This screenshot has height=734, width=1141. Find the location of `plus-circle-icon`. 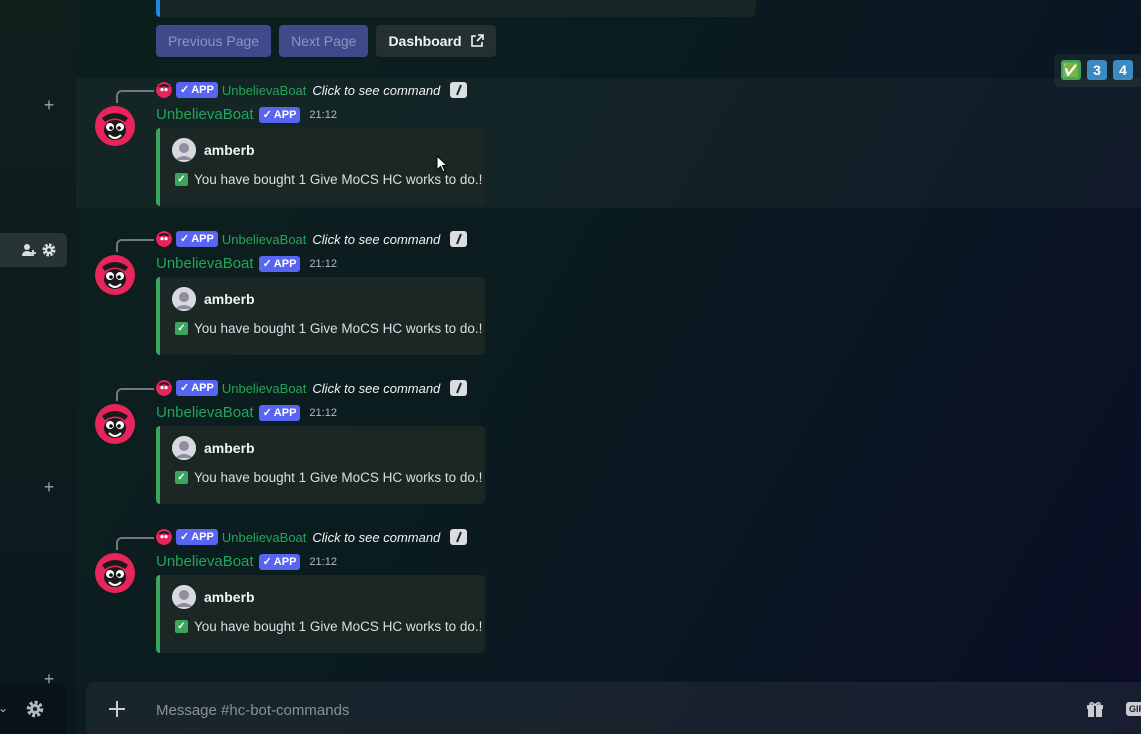

plus-circle-icon is located at coordinates (117, 709).